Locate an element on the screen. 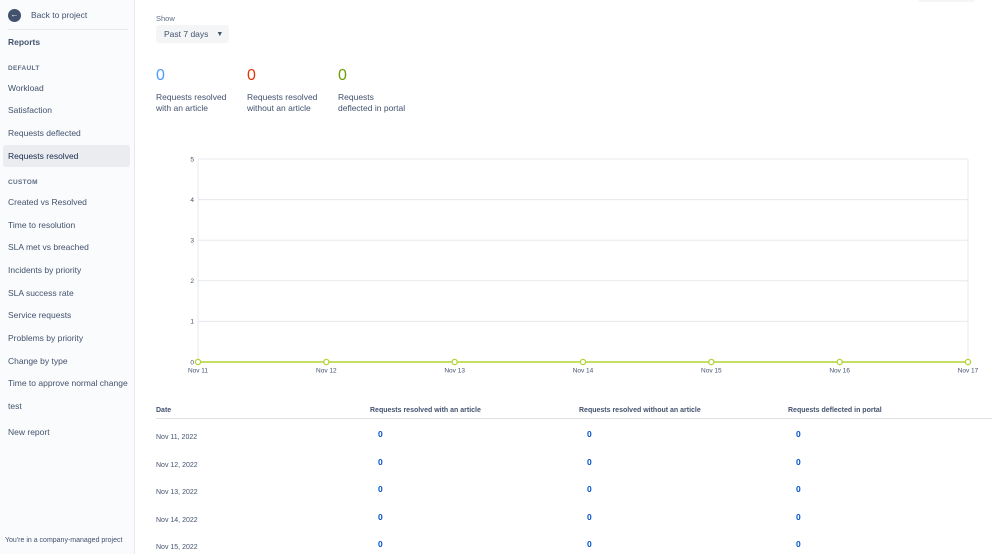  y-tick-label: 0 is located at coordinates (192, 362).